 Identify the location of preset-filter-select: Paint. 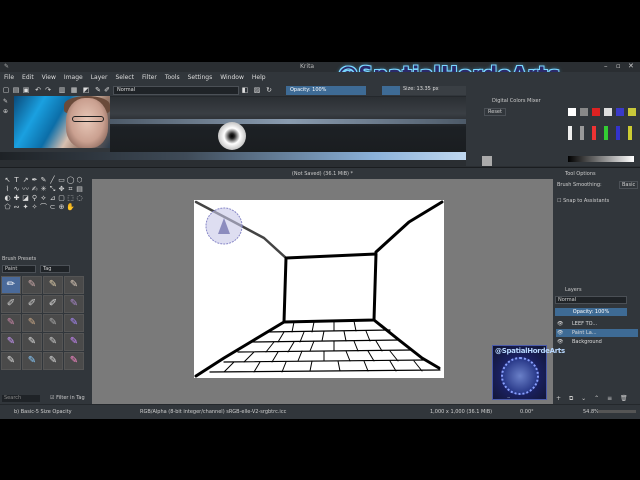
(19, 269).